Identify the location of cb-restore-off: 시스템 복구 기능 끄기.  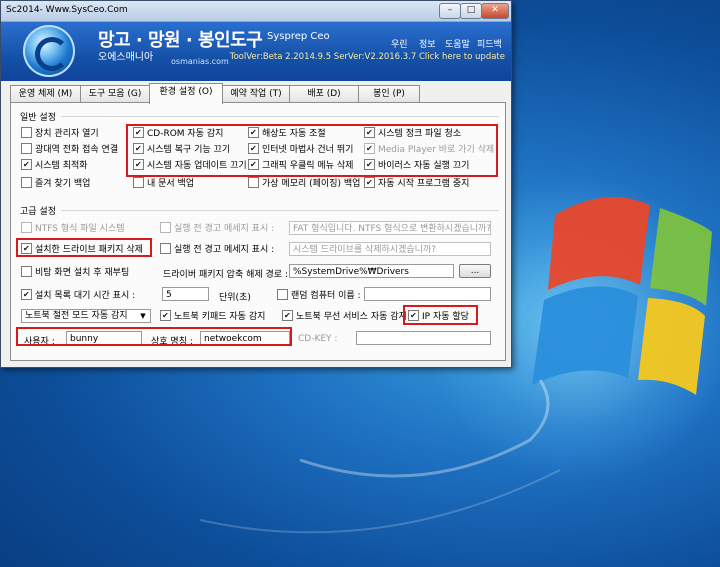
(181, 149).